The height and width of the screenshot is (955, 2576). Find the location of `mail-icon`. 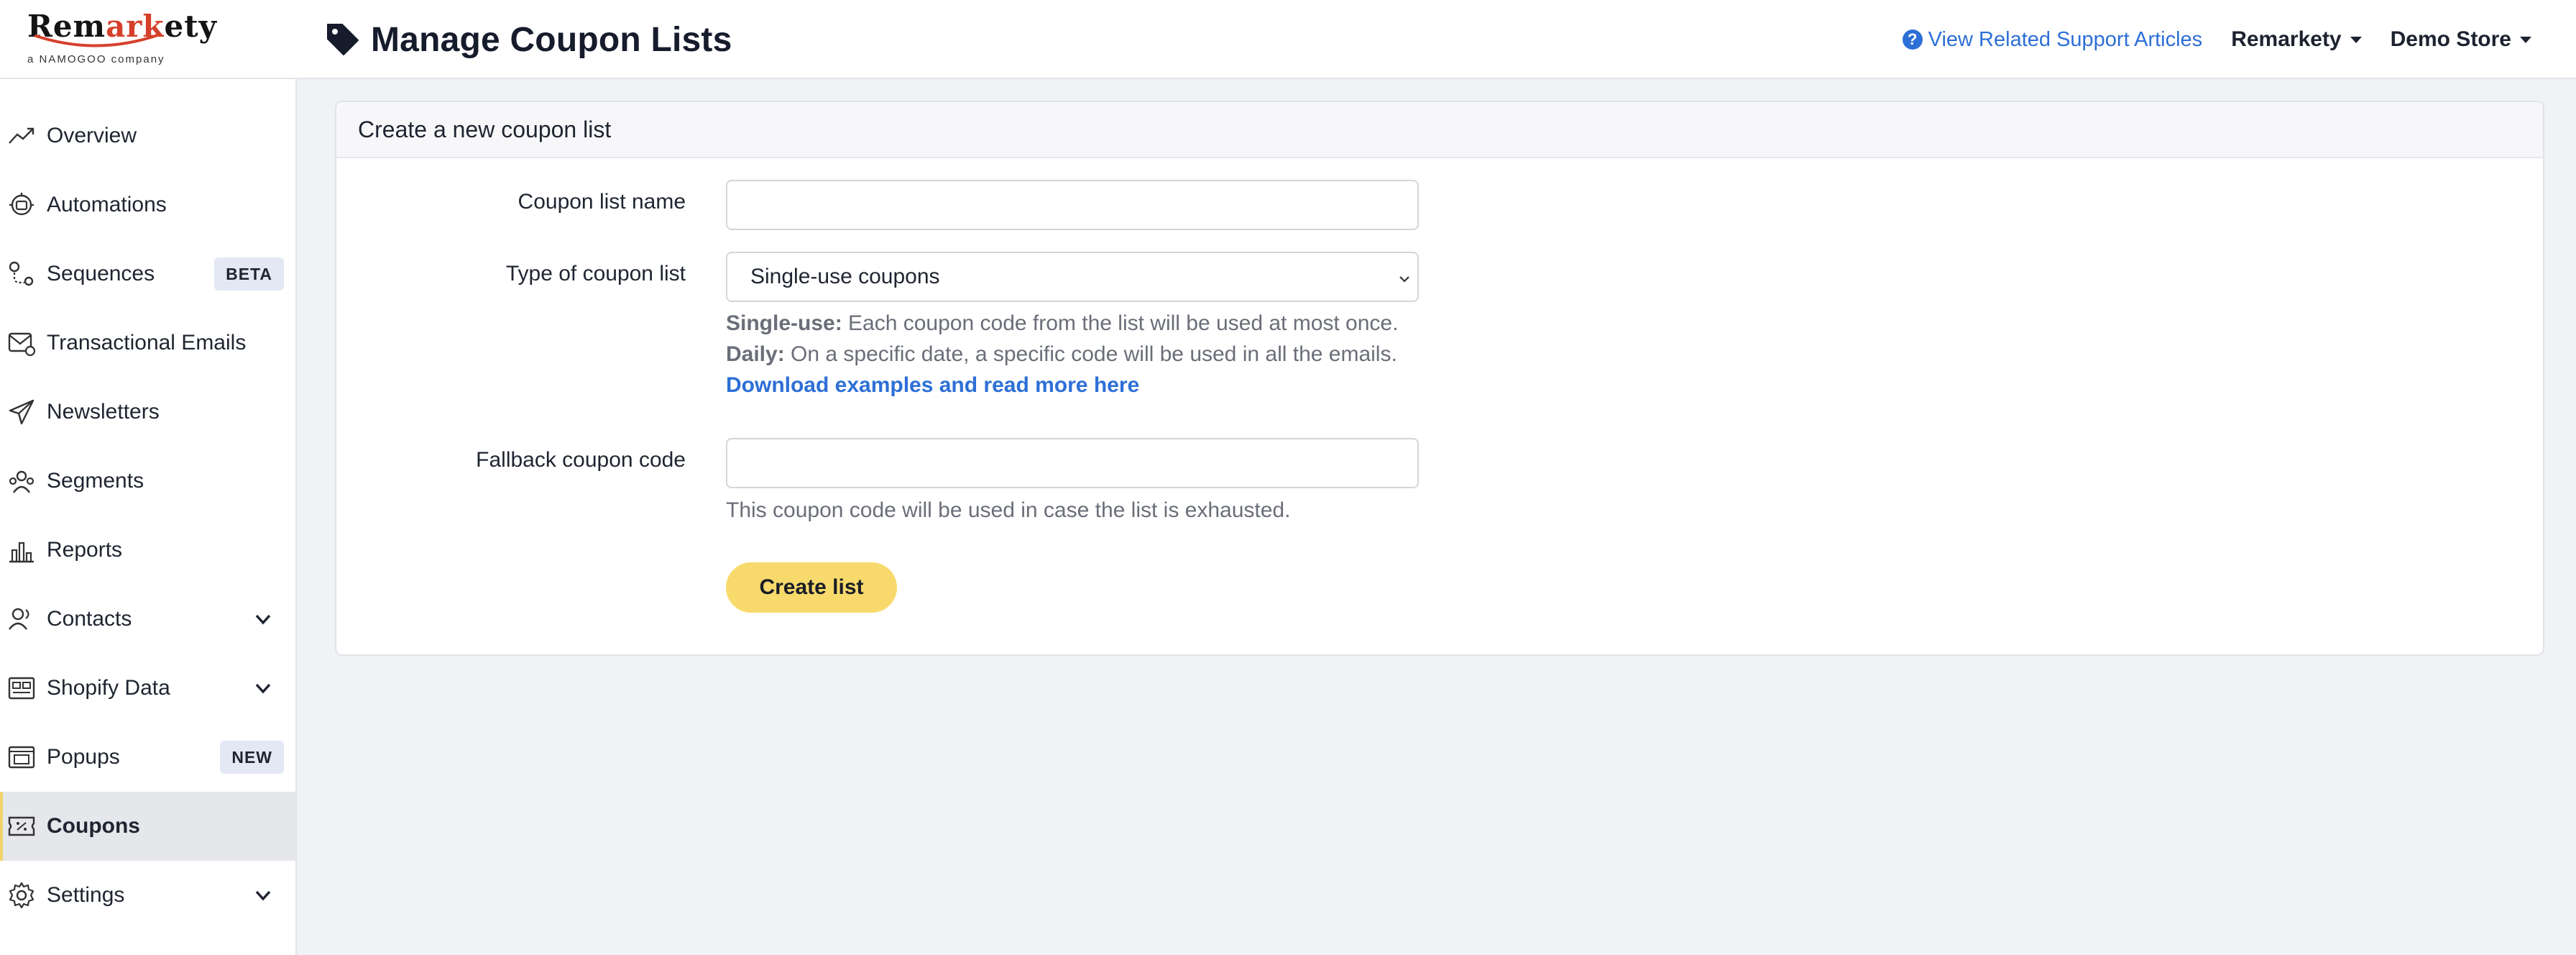

mail-icon is located at coordinates (22, 344).